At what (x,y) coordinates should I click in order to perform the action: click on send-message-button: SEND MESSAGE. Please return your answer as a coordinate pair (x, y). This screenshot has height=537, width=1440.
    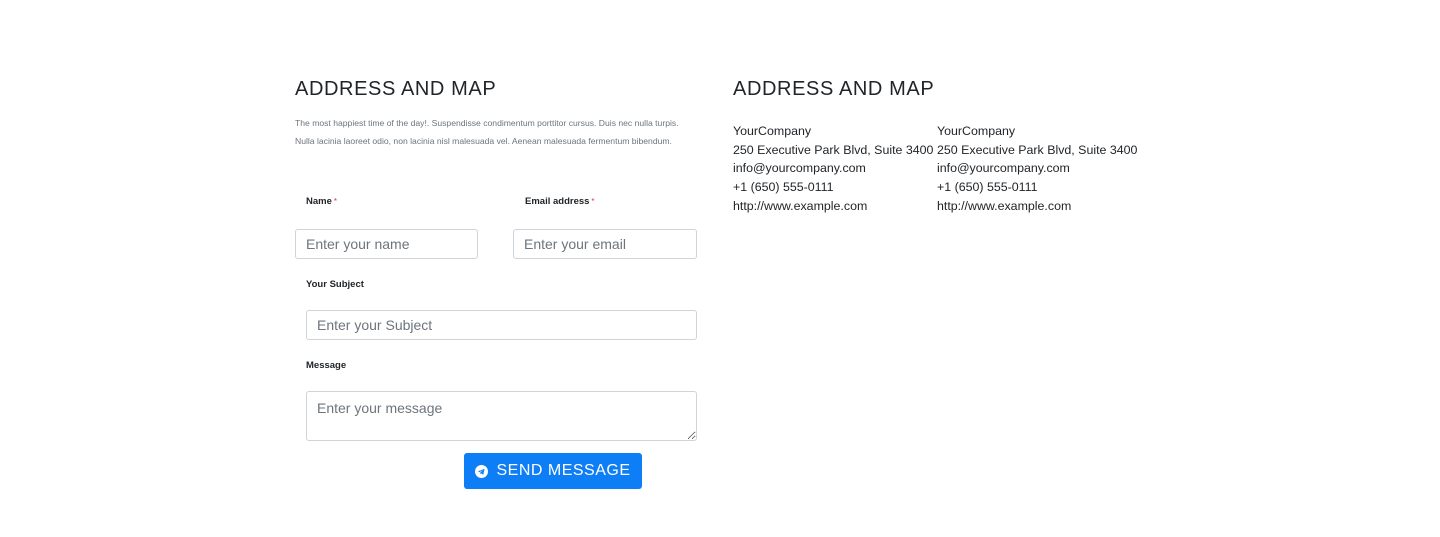
    Looking at the image, I should click on (553, 471).